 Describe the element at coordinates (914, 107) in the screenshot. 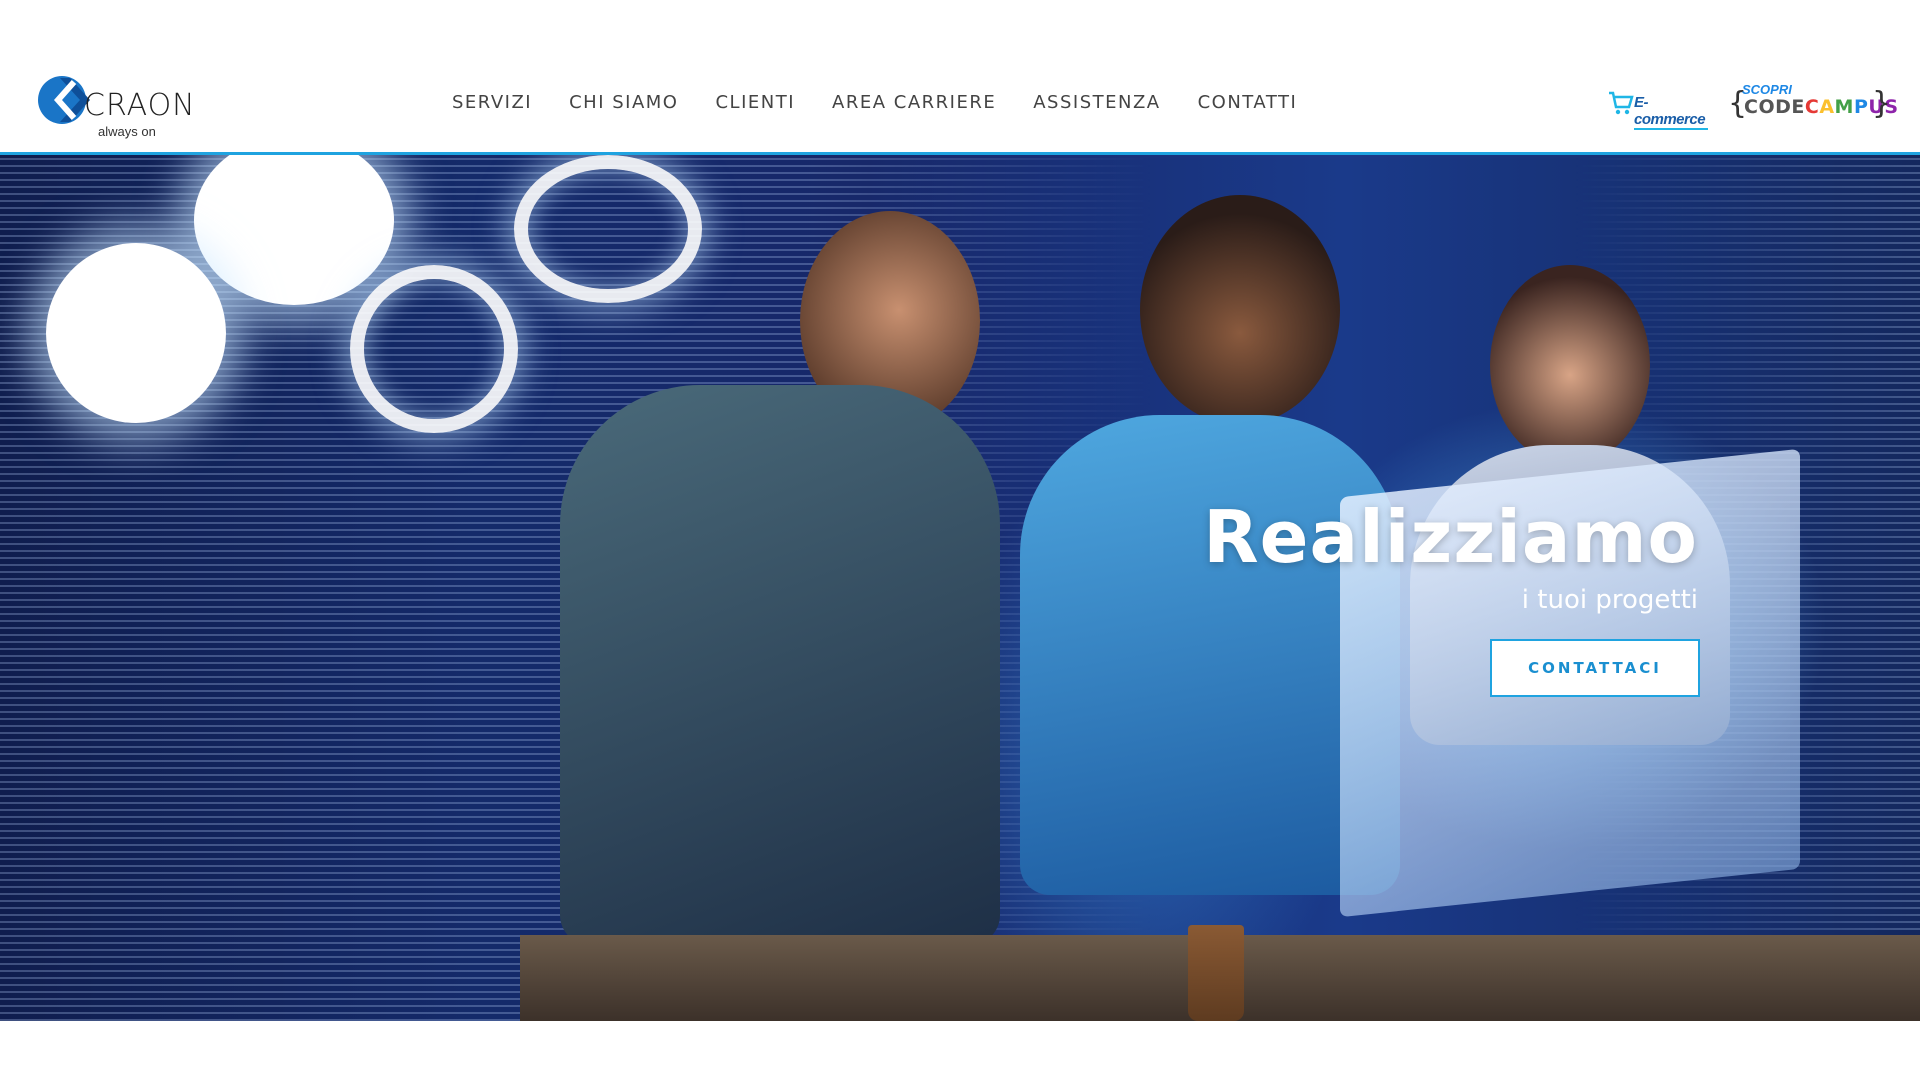

I see `nav-item-area-carriere: AREA CARRIERE` at that location.